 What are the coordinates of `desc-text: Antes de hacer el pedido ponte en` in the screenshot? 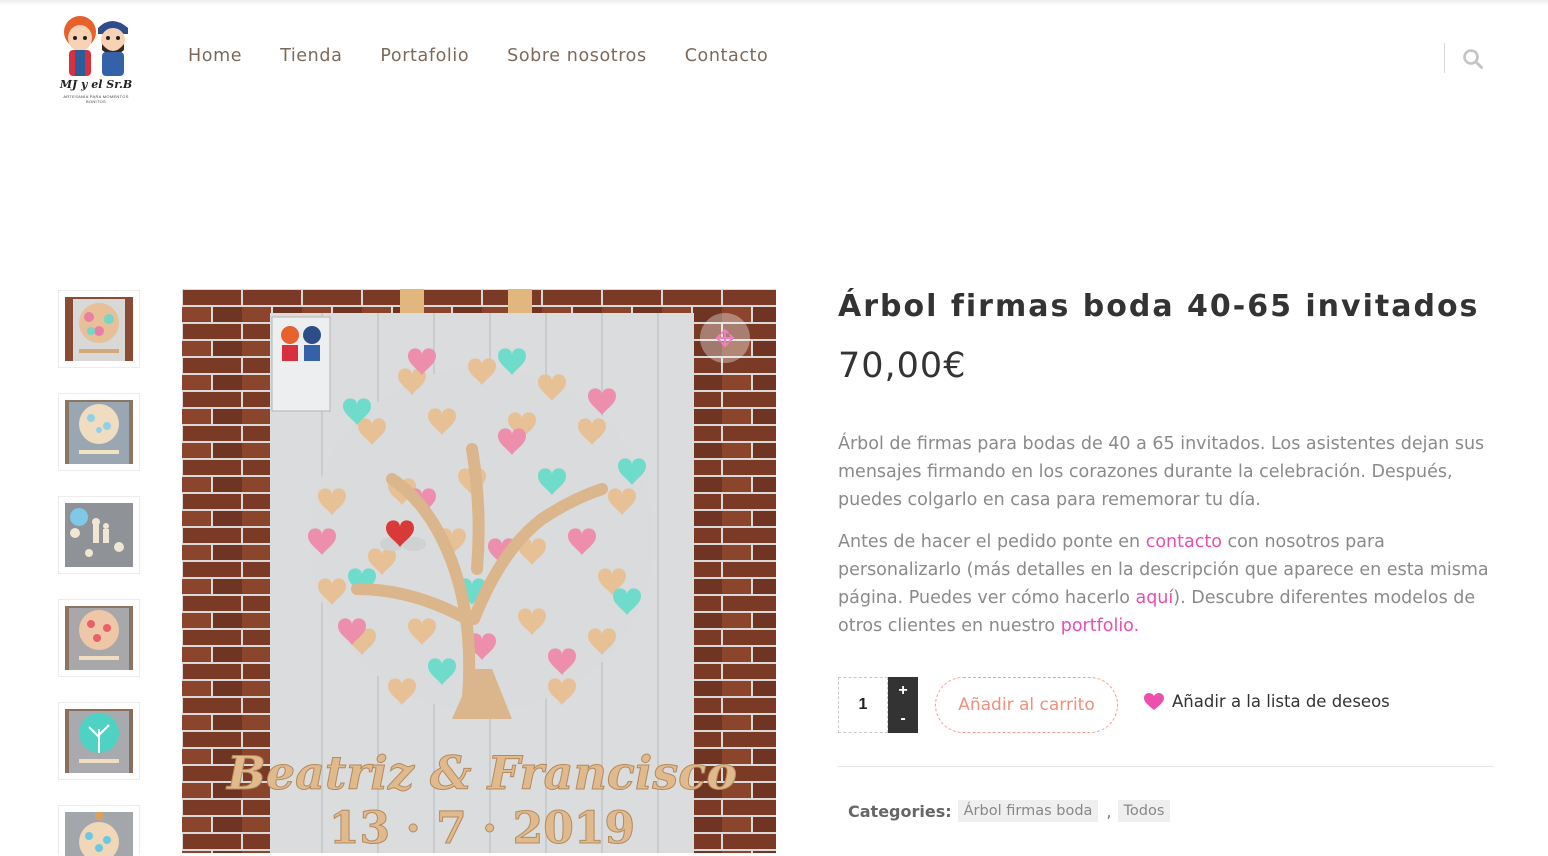 It's located at (992, 542).